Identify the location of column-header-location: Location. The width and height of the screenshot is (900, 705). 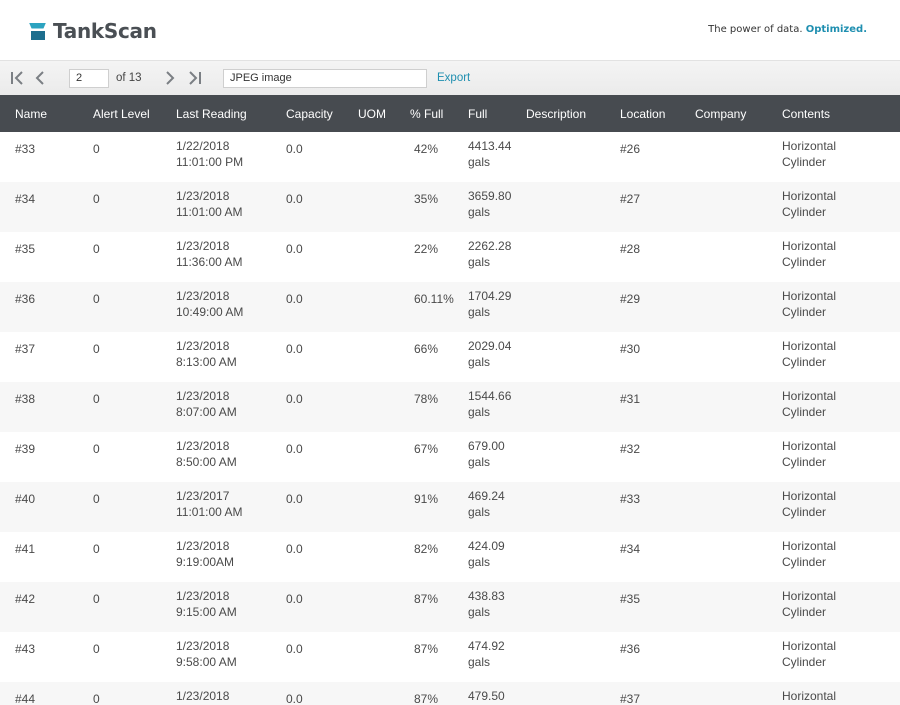
(642, 114).